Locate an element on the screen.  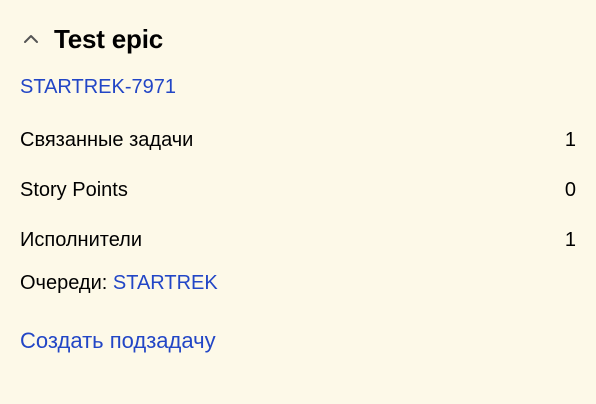
epic-header: Test epic is located at coordinates (298, 39).